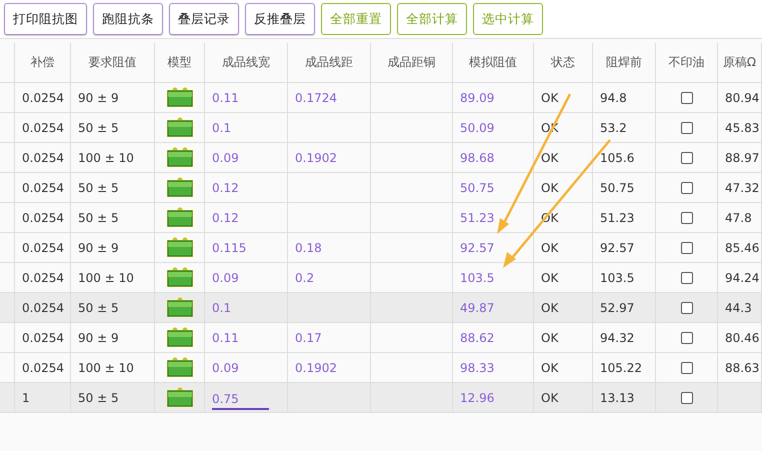 The height and width of the screenshot is (451, 762). I want to click on column-header: 成品线距, so click(329, 62).